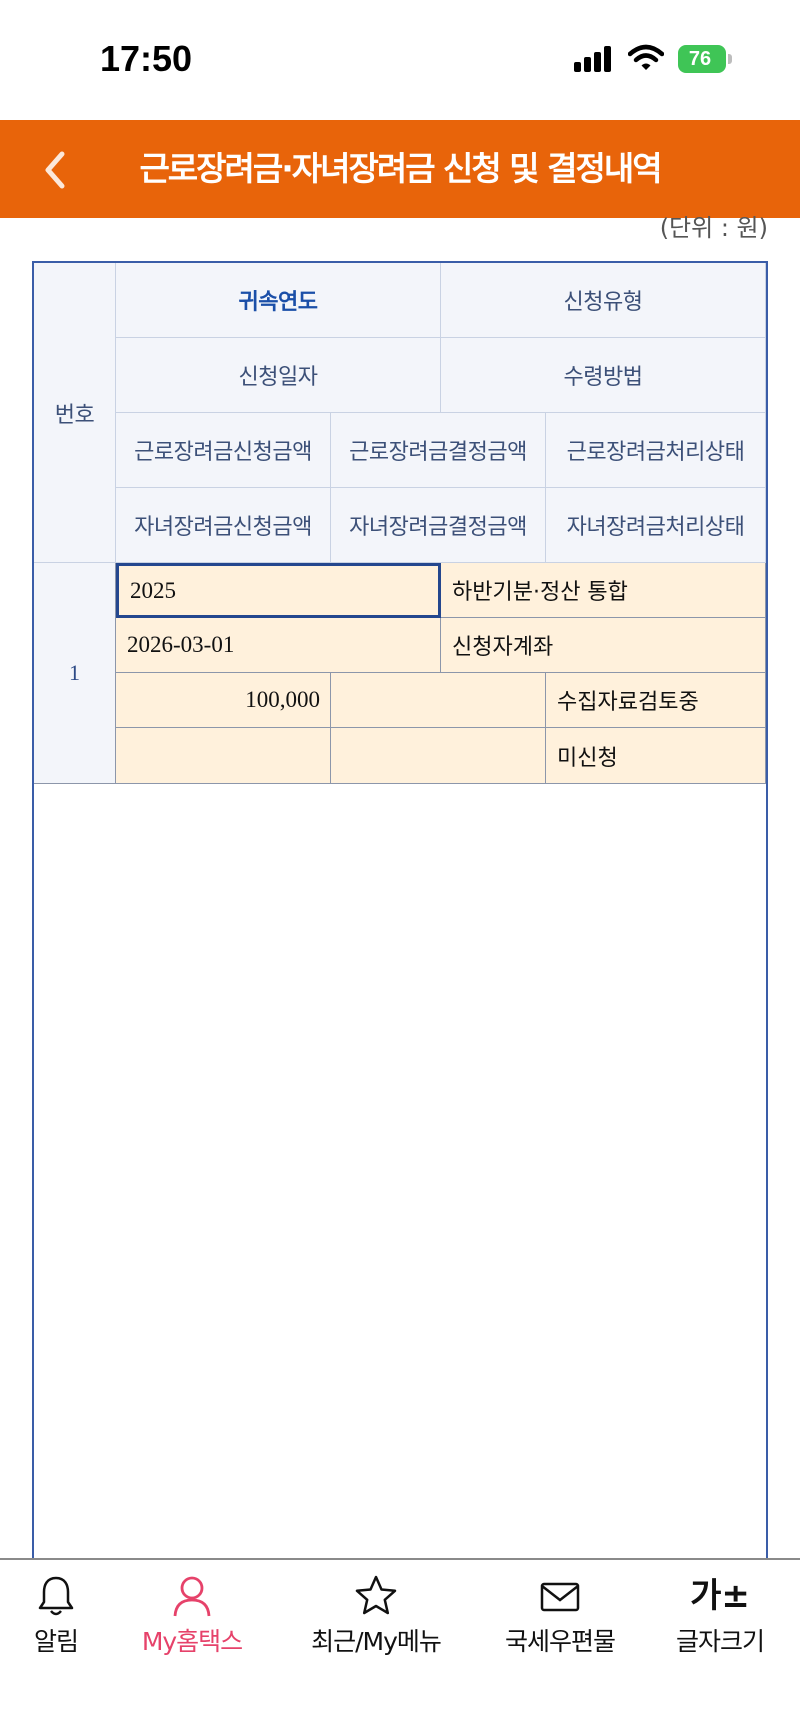  I want to click on header-child-request: 자녀장려금신청금액, so click(223, 525).